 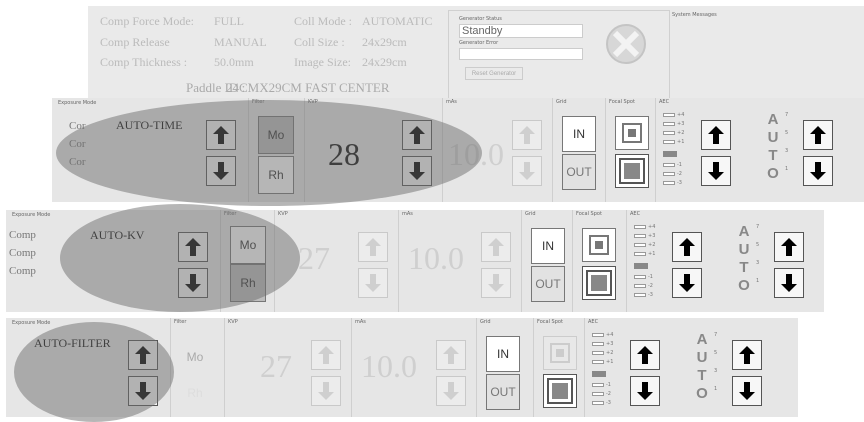 What do you see at coordinates (94, 372) in the screenshot?
I see `highlight-ellipse-auto-filter` at bounding box center [94, 372].